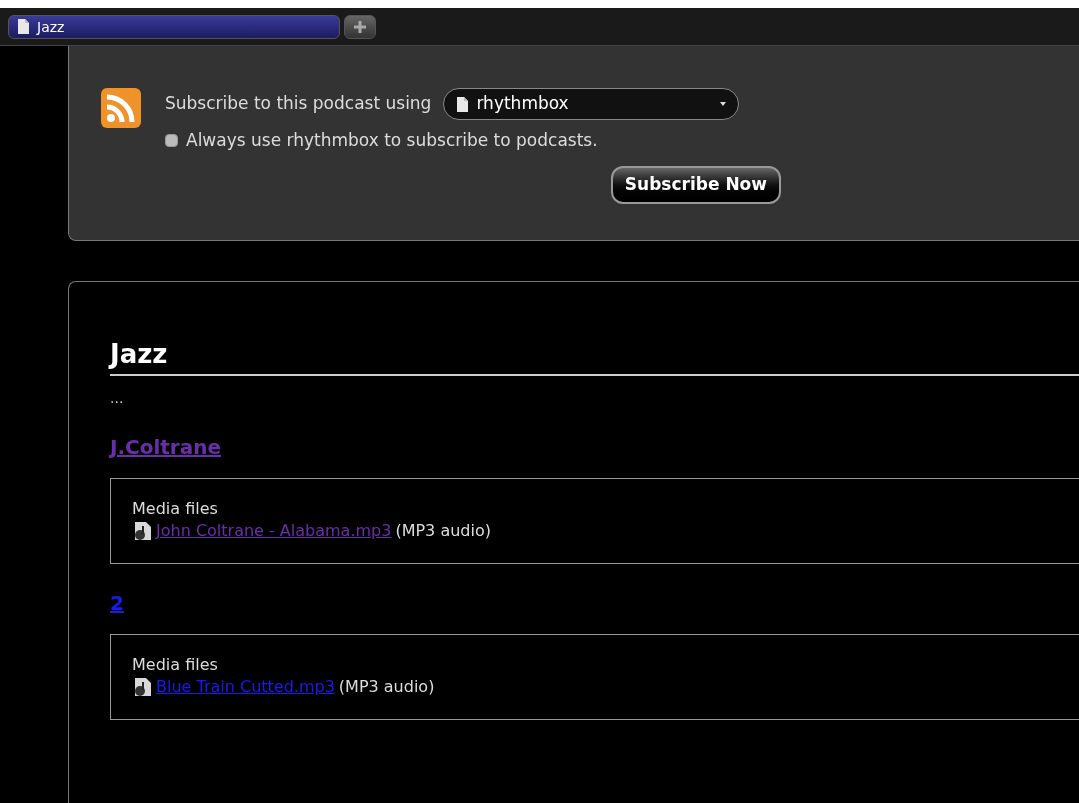 The width and height of the screenshot is (1079, 803). I want to click on feed-title: Jazz, so click(594, 357).